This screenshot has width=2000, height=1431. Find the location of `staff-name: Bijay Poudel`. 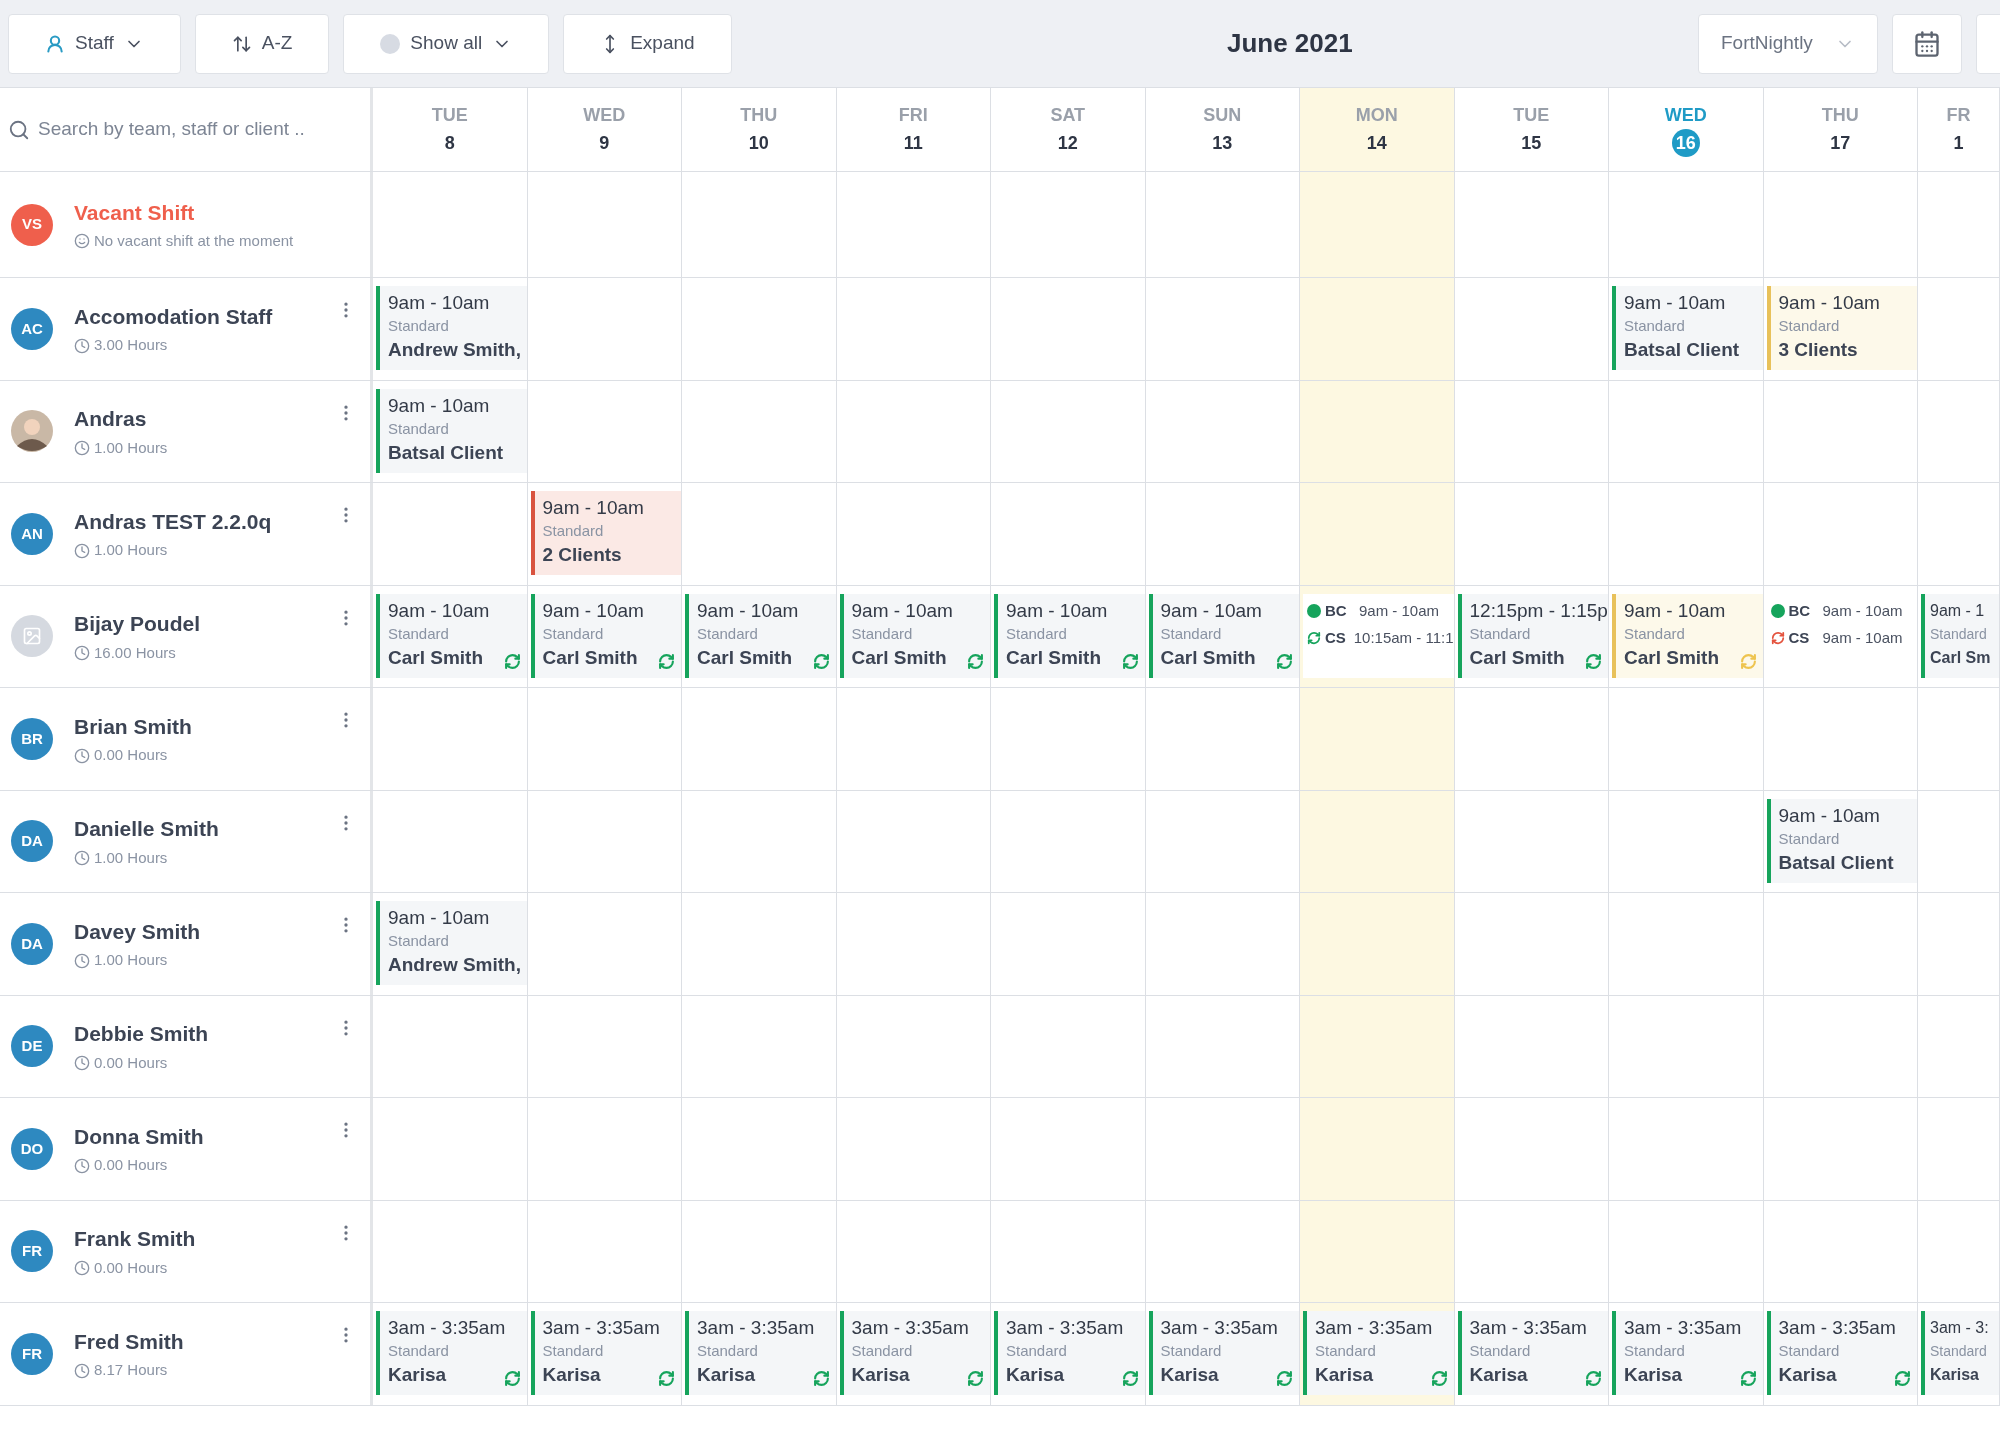

staff-name: Bijay Poudel is located at coordinates (194, 624).